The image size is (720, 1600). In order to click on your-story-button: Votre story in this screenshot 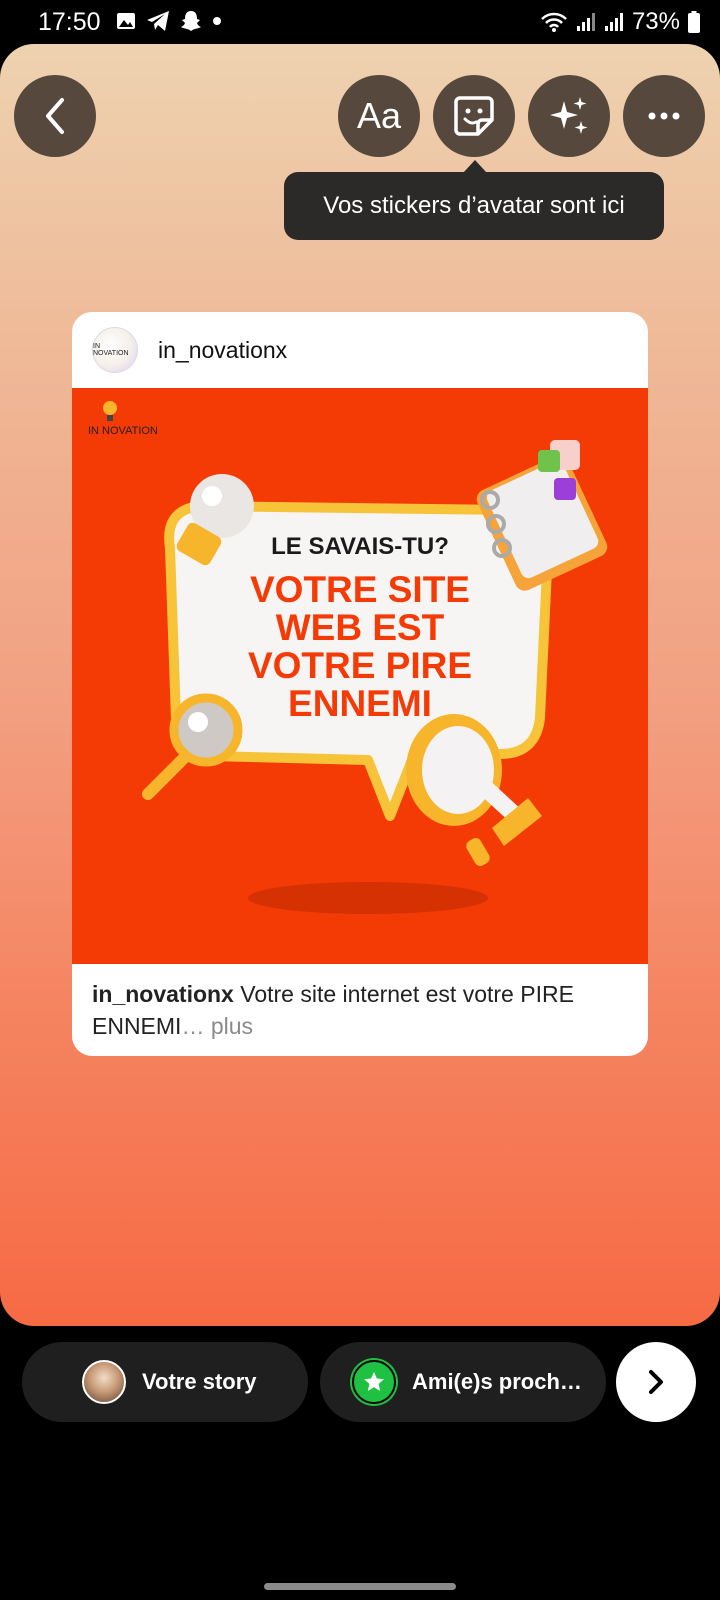, I will do `click(165, 1382)`.